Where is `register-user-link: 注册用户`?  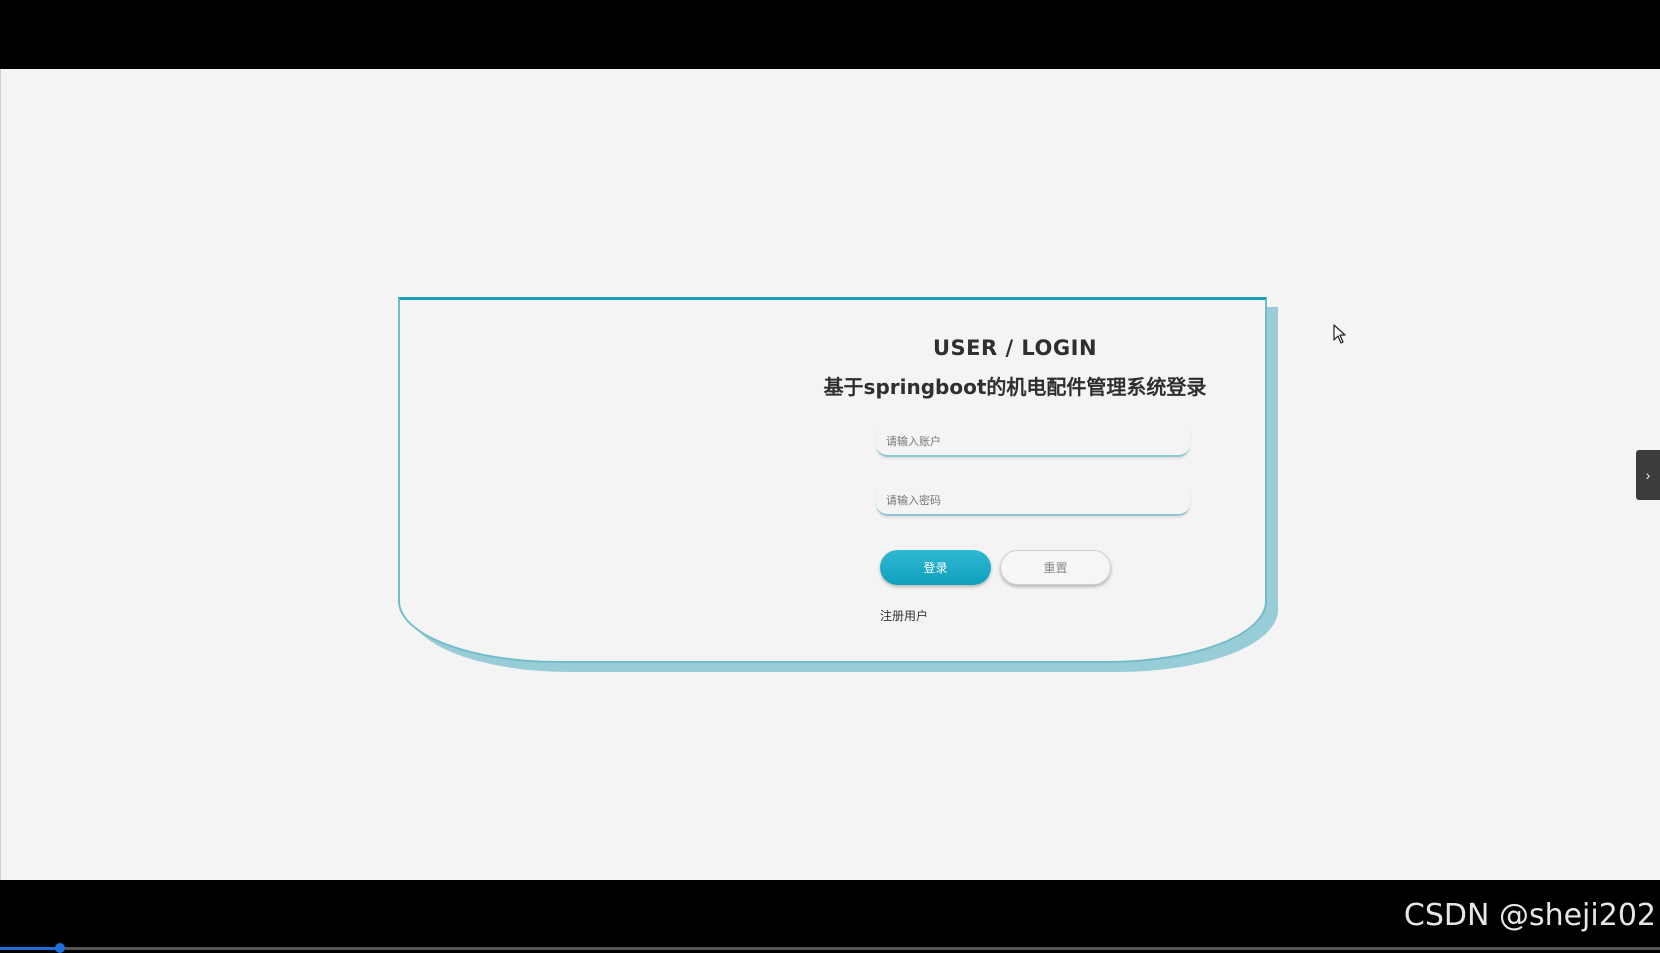 register-user-link: 注册用户 is located at coordinates (904, 615).